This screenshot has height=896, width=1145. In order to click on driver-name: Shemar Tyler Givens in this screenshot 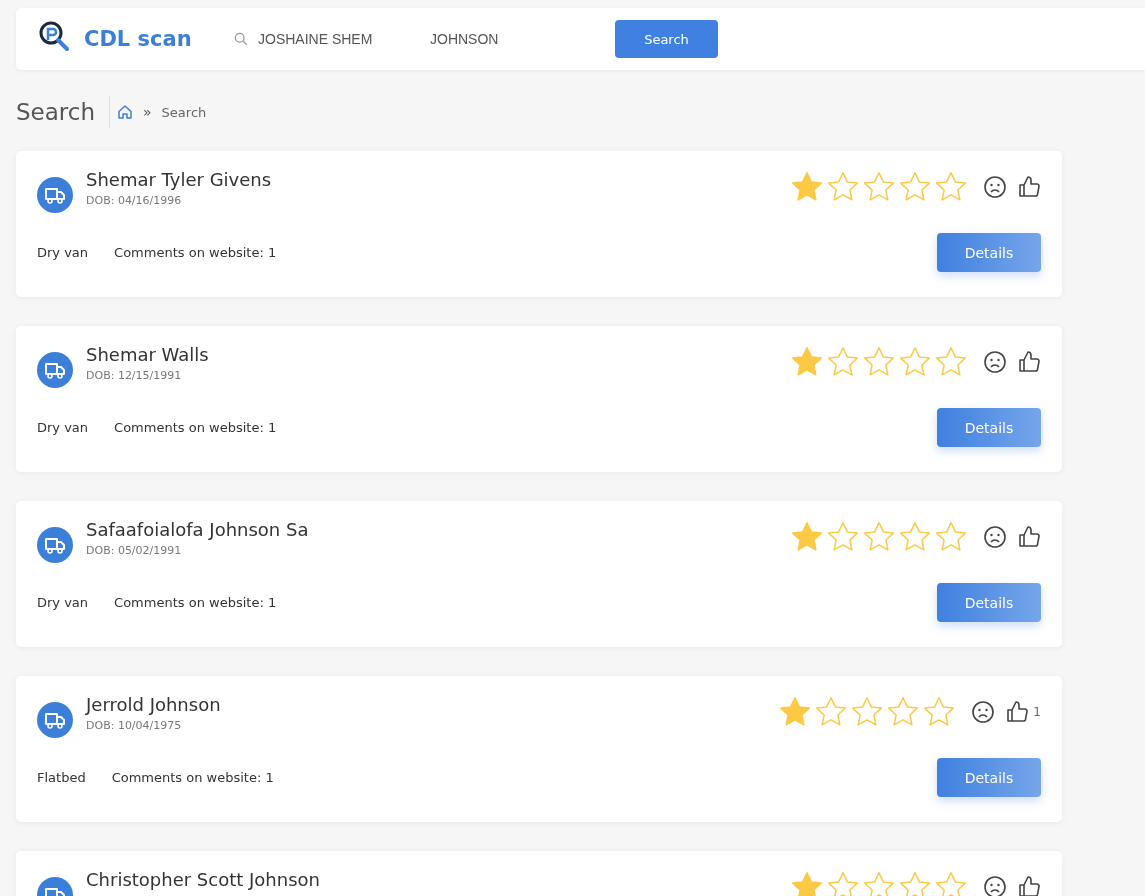, I will do `click(179, 179)`.